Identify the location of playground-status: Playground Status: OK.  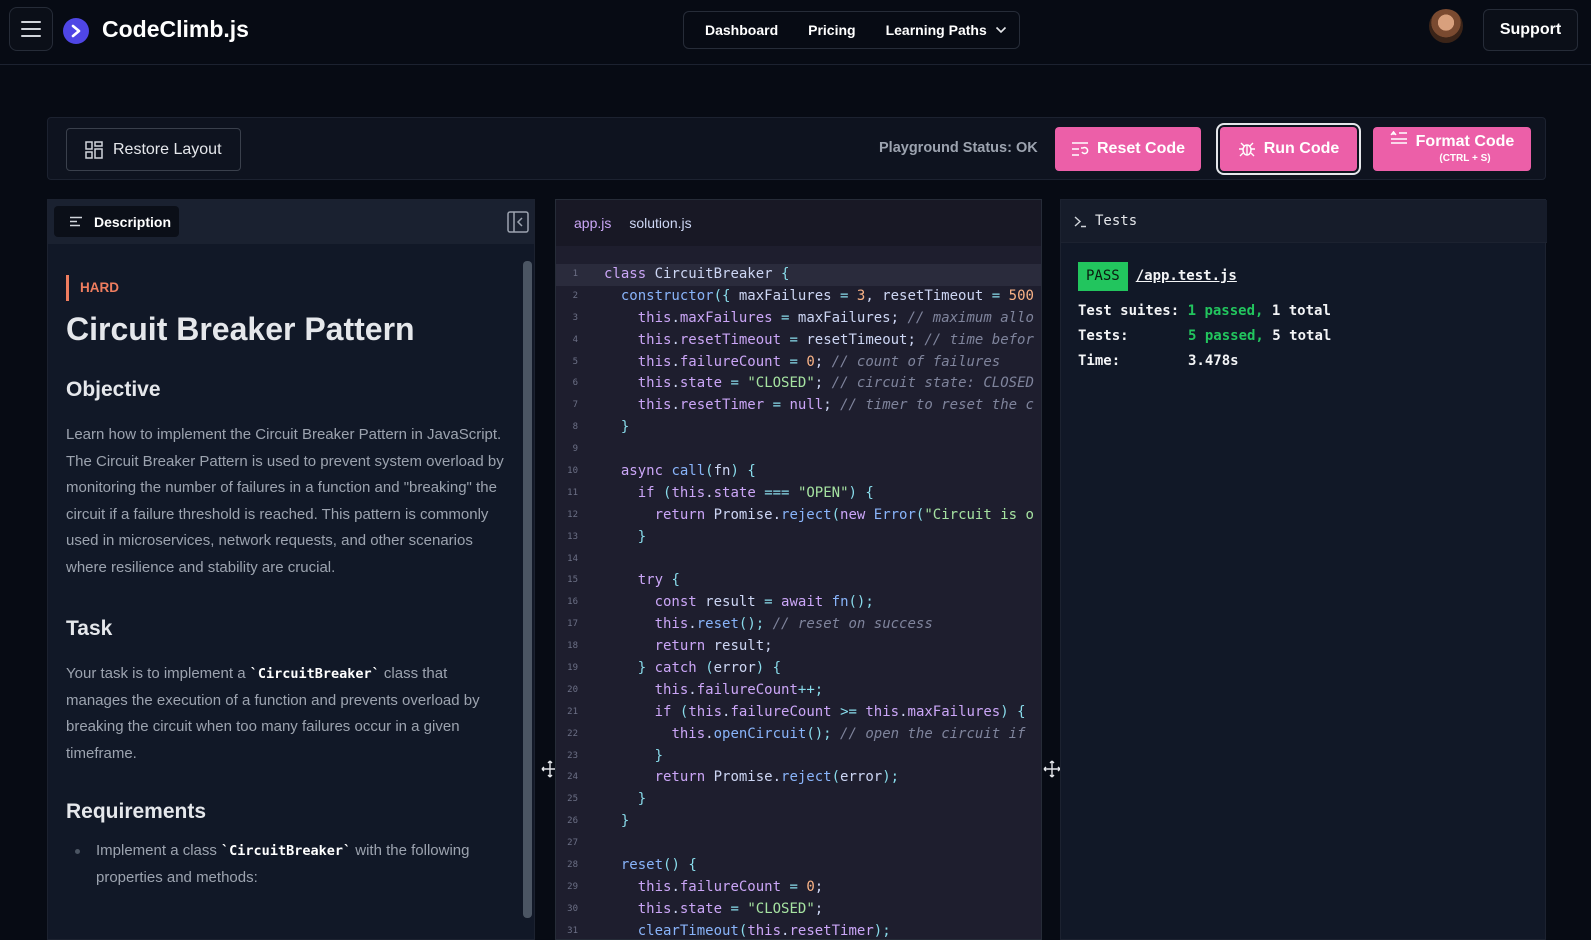
(958, 148).